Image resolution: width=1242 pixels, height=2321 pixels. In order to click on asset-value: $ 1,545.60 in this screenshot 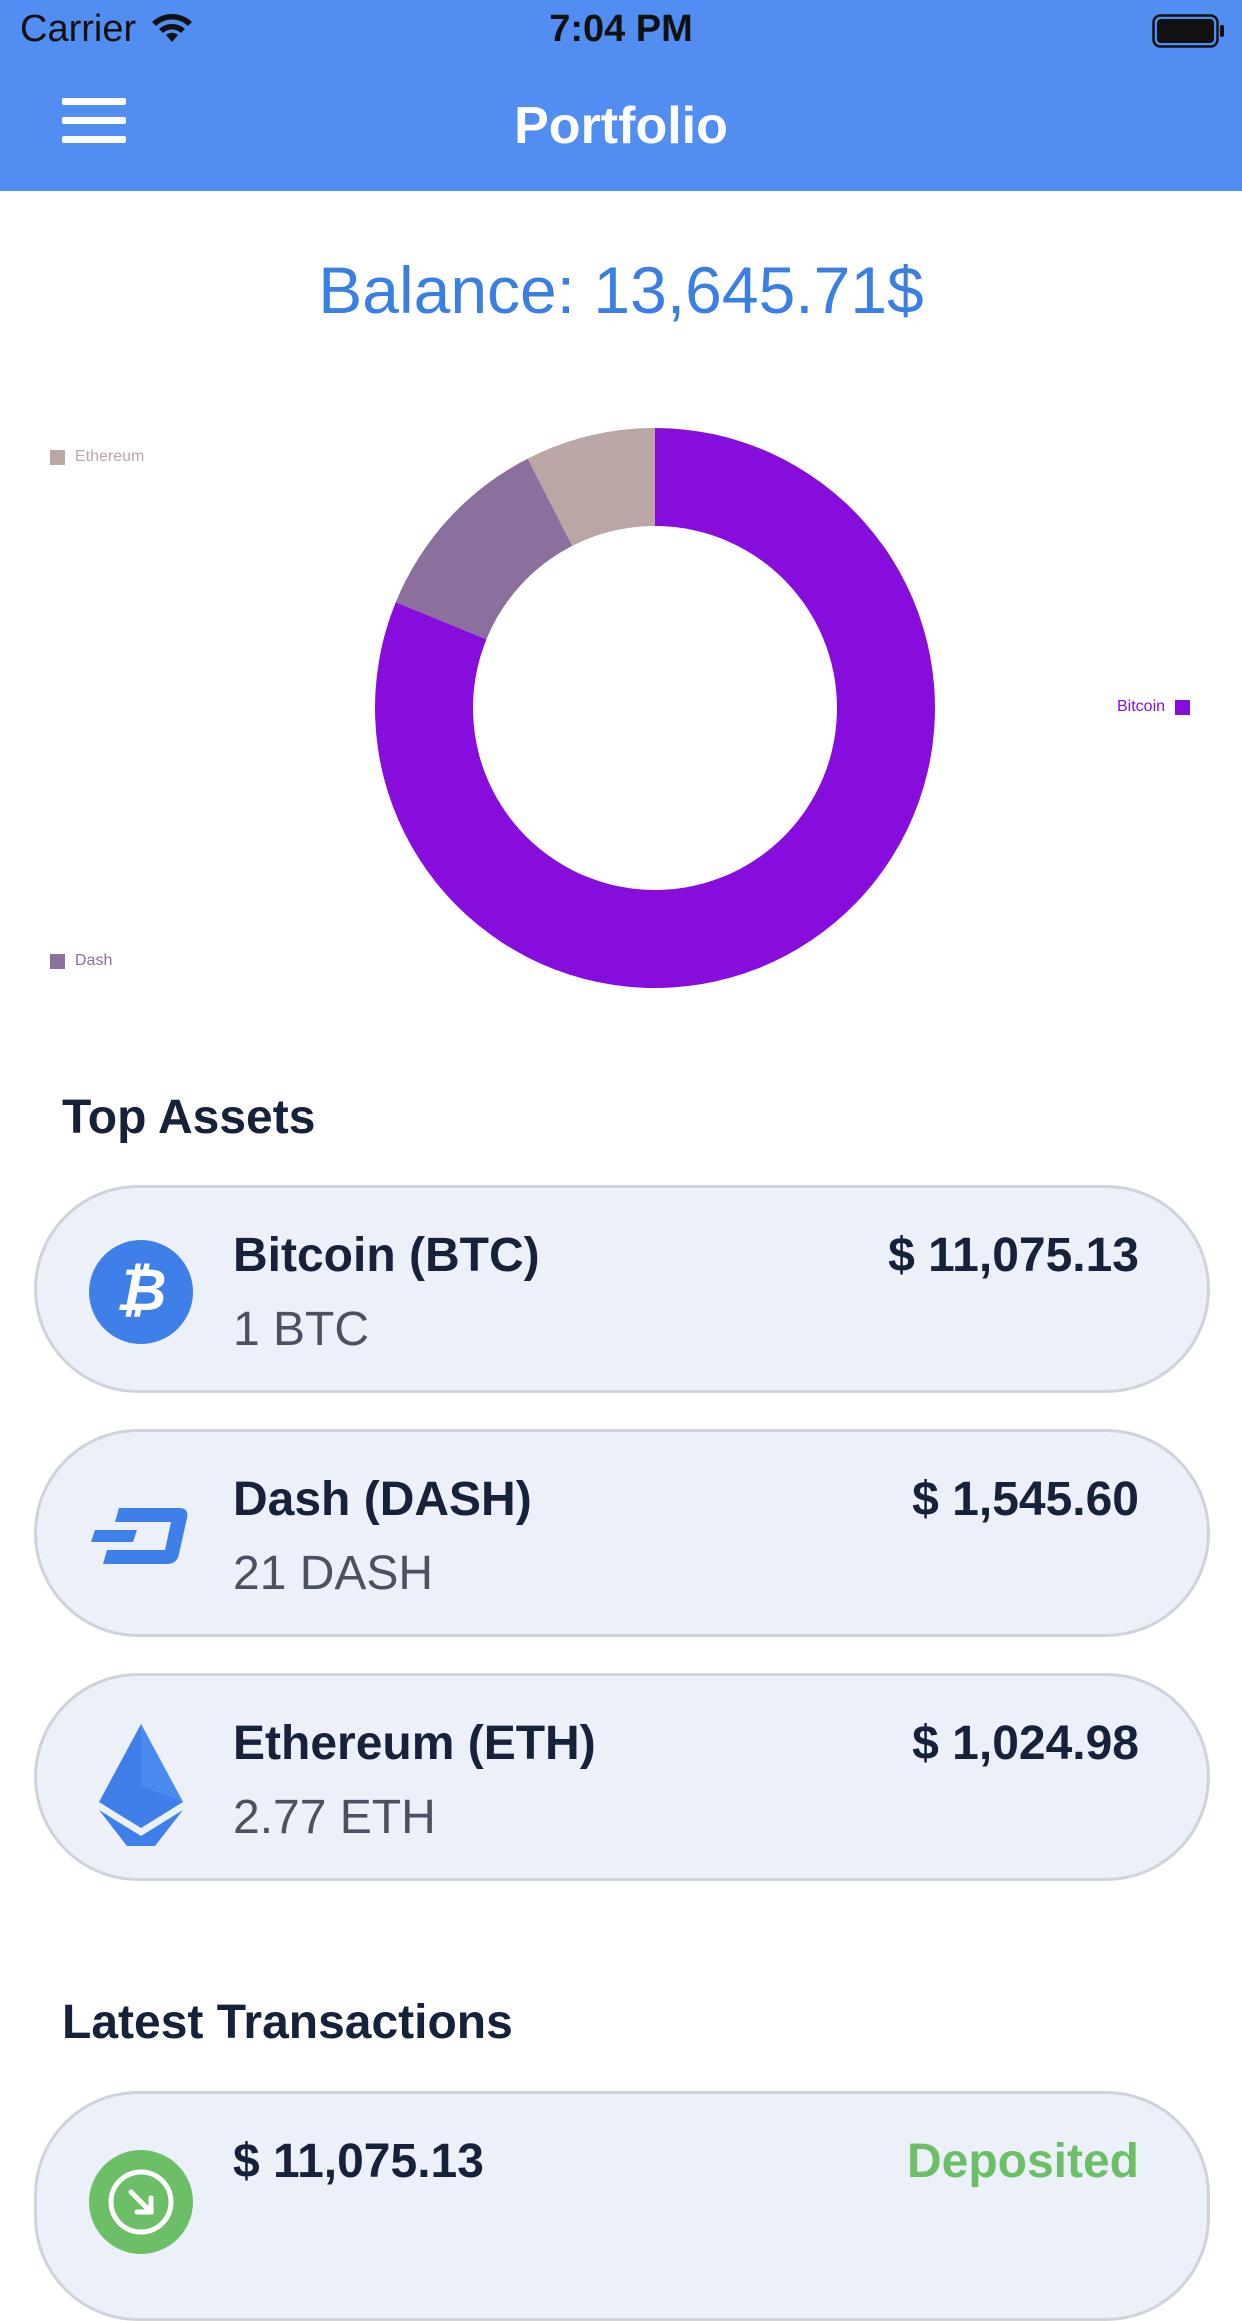, I will do `click(1025, 1499)`.